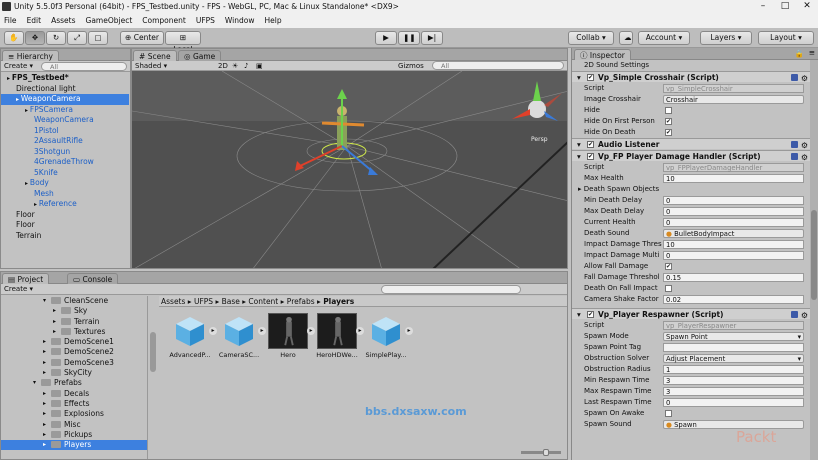 The image size is (818, 460). Describe the element at coordinates (223, 66) in the screenshot. I see `toggle-2d-button: 2D` at that location.